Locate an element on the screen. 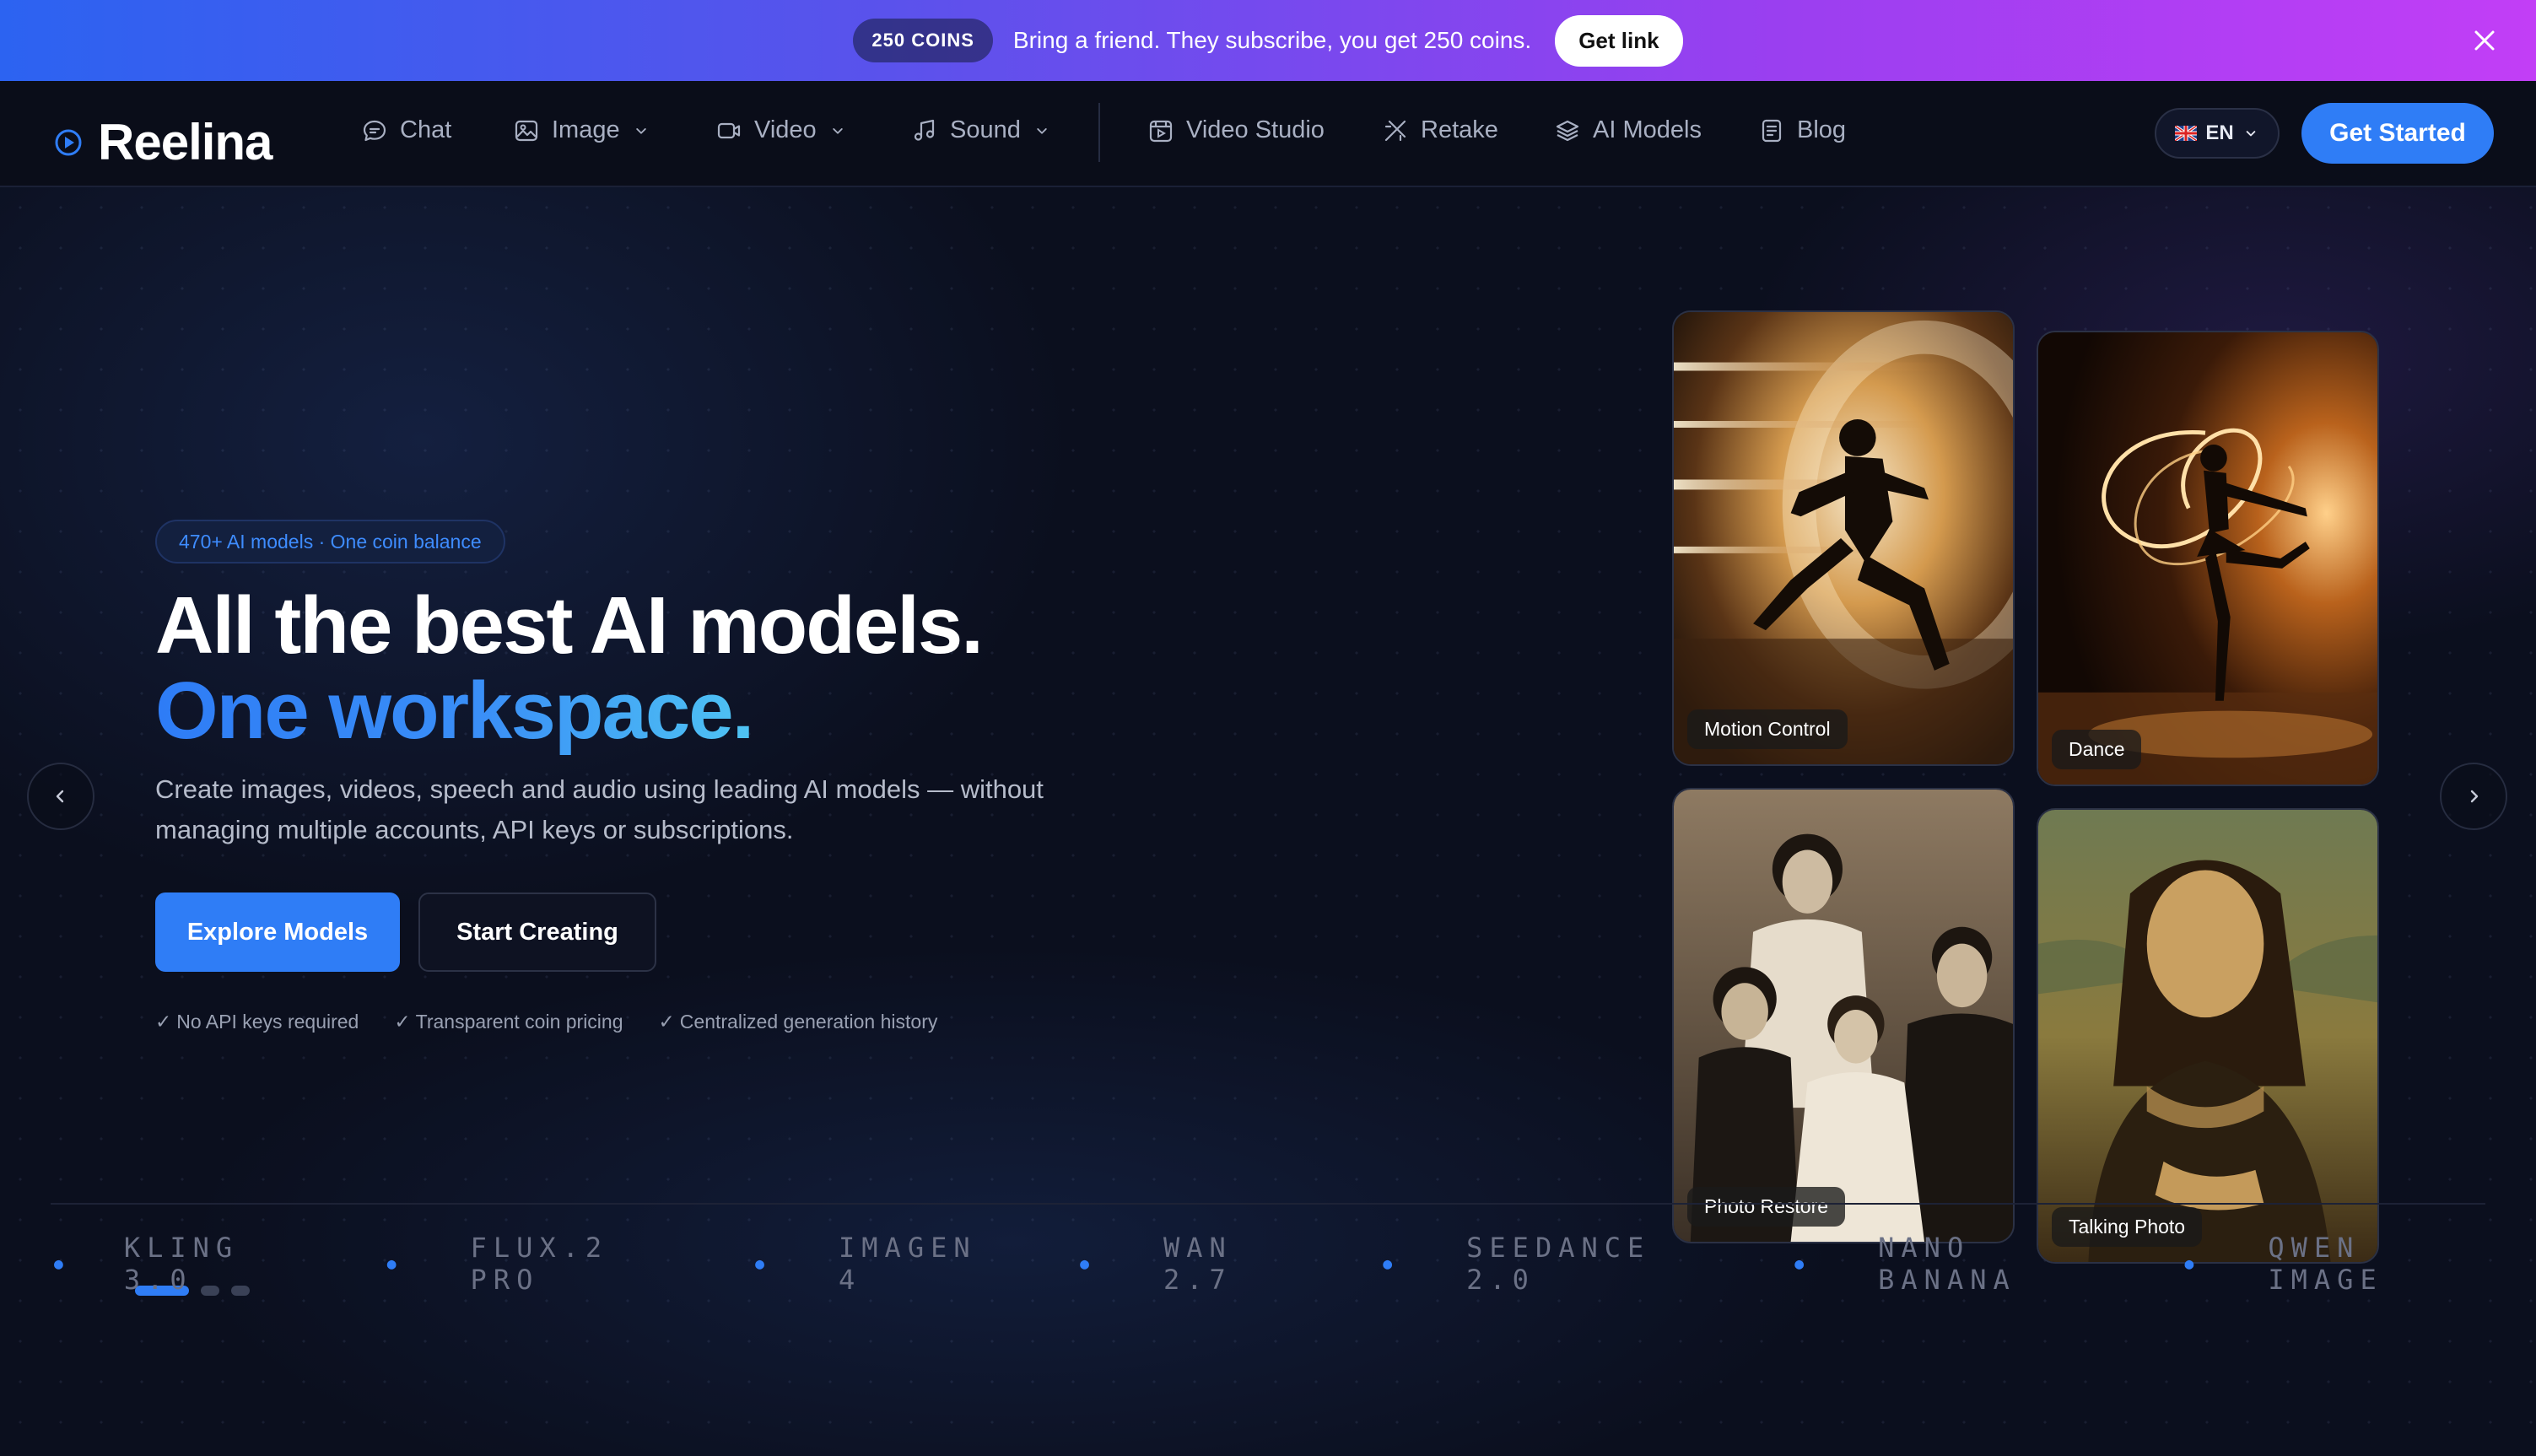 The width and height of the screenshot is (2536, 1456). check-label: Centralized generation history is located at coordinates (808, 1022).